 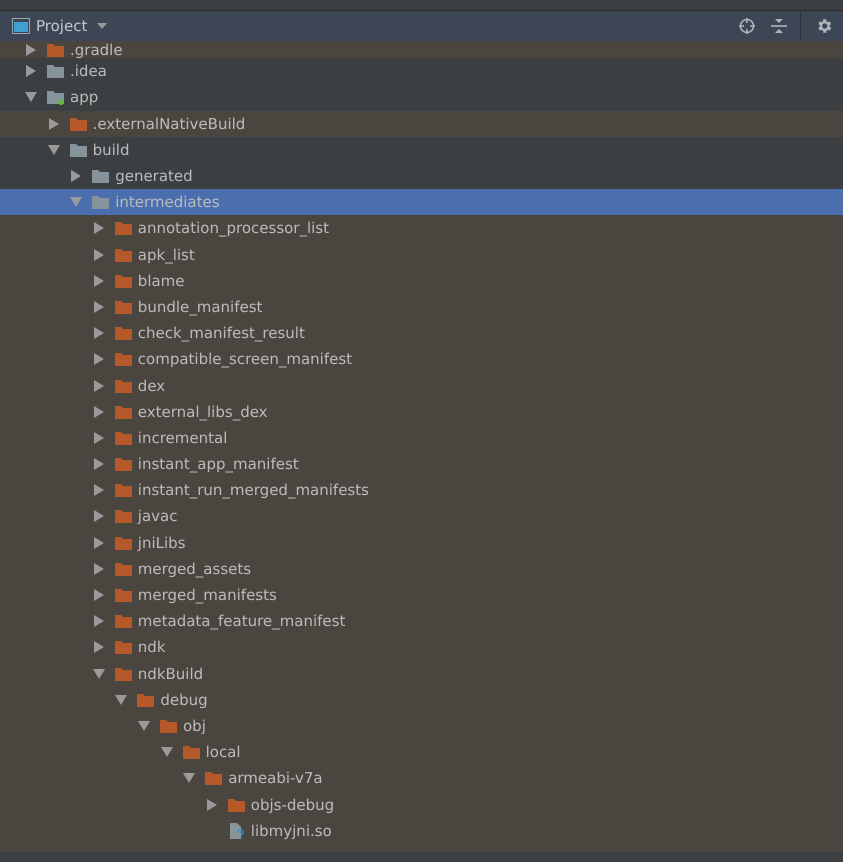 What do you see at coordinates (421, 149) in the screenshot?
I see `tree-item: build` at bounding box center [421, 149].